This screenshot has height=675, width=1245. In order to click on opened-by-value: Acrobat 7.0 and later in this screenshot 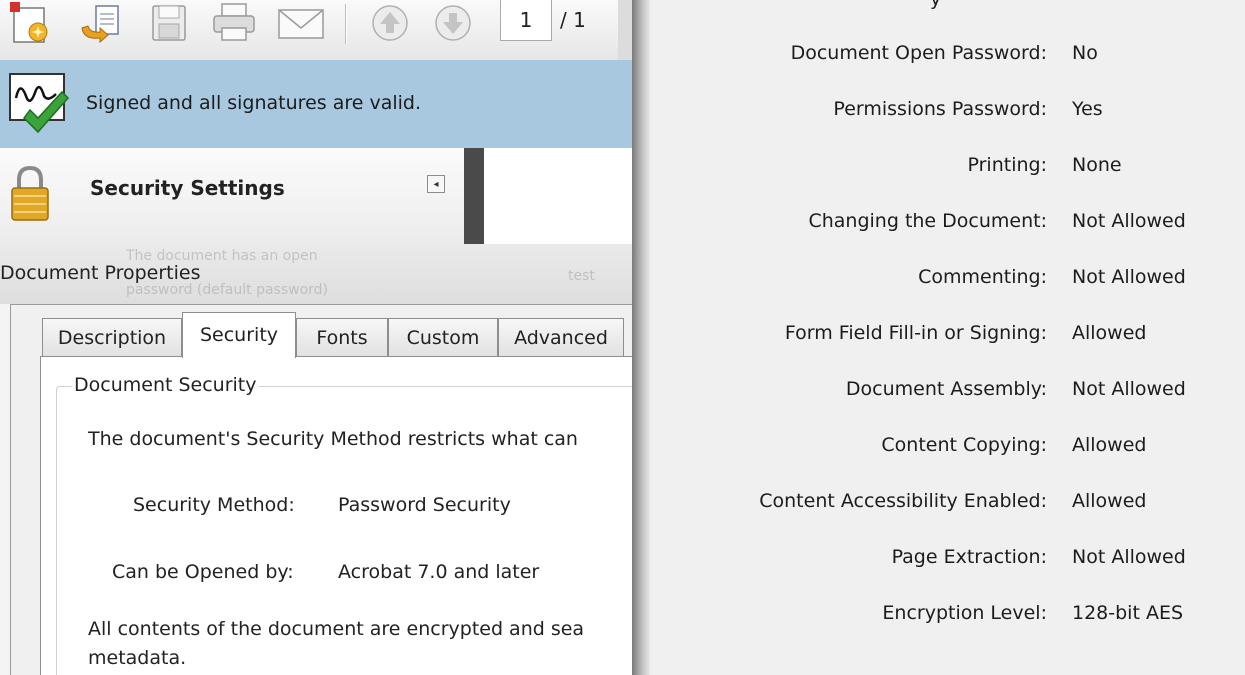, I will do `click(439, 572)`.